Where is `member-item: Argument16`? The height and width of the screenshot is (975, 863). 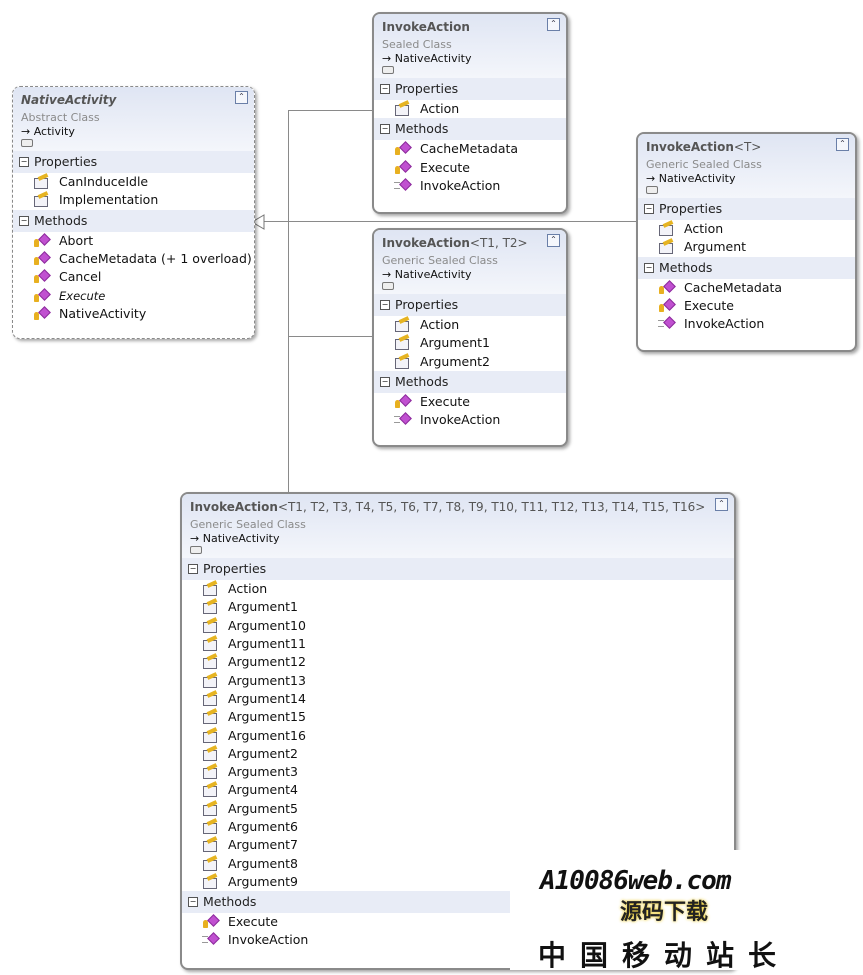
member-item: Argument16 is located at coordinates (458, 735).